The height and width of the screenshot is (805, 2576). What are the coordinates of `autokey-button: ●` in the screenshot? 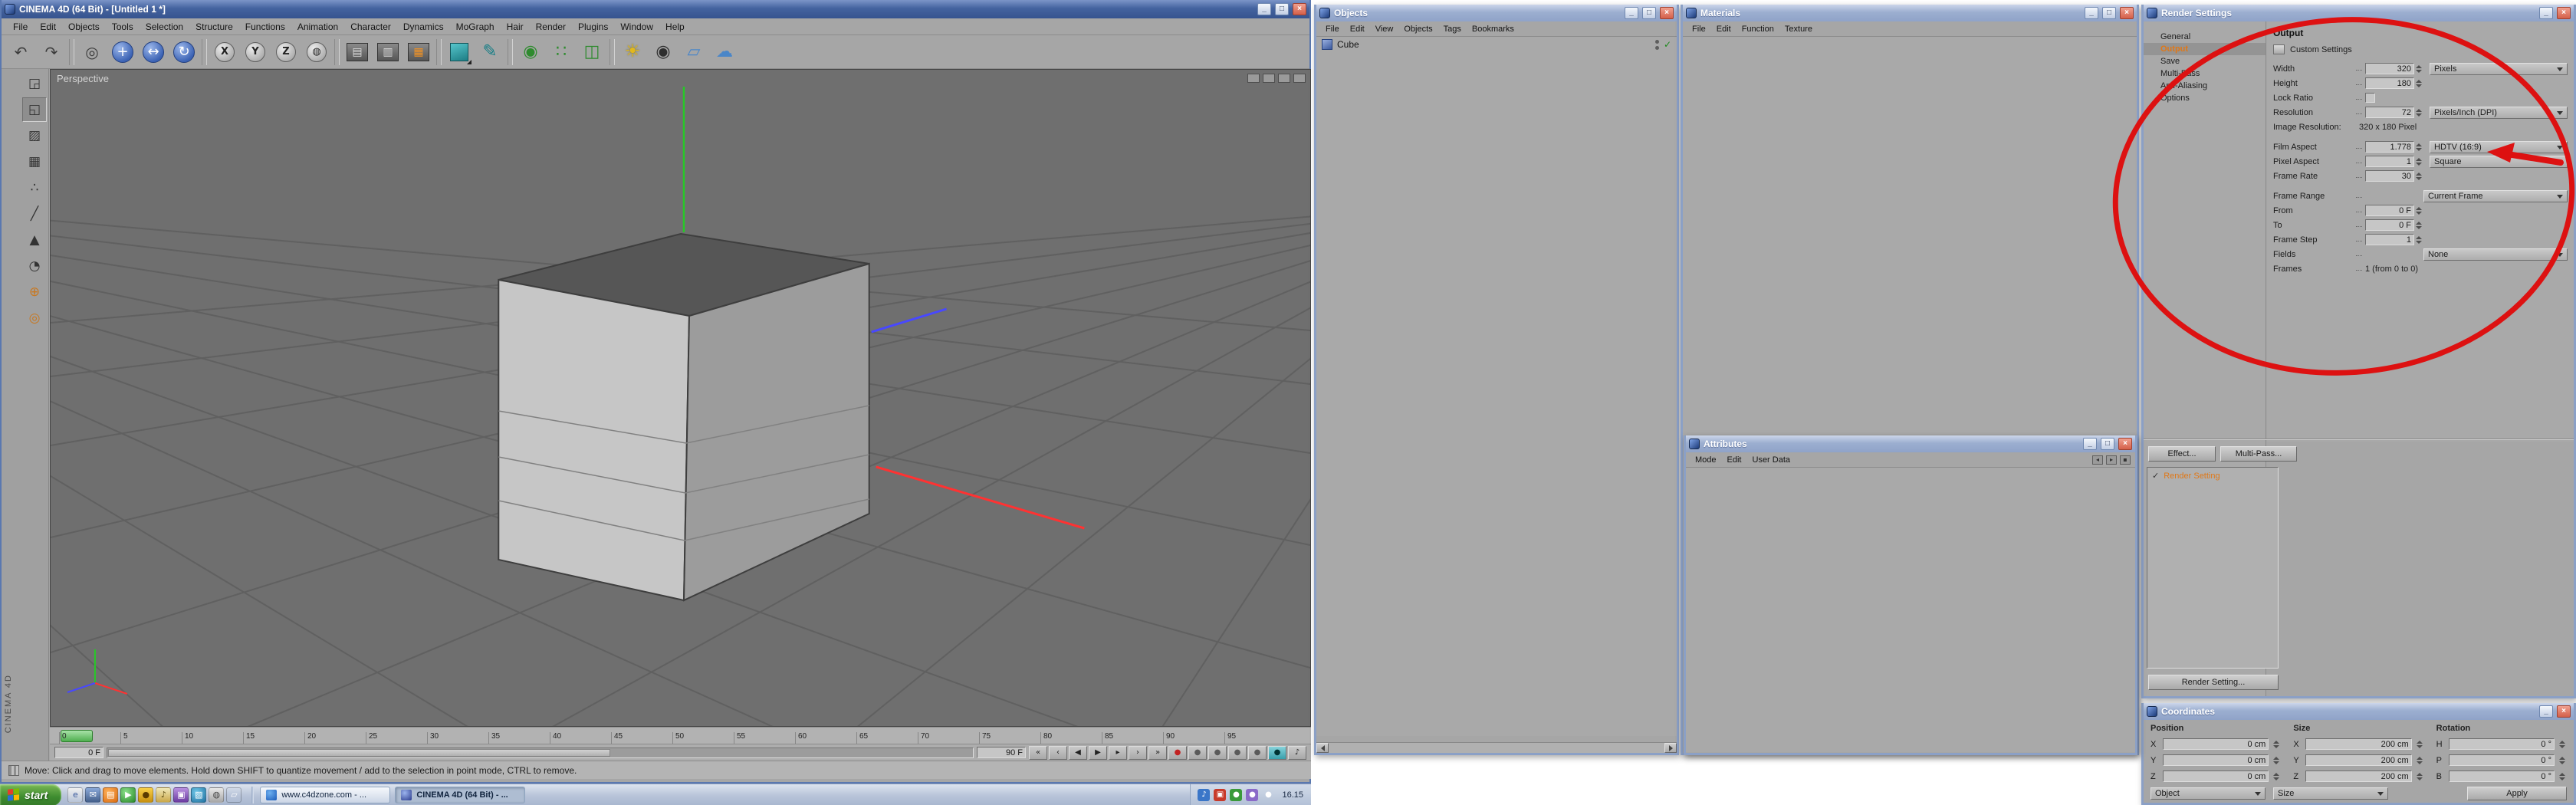 It's located at (1277, 752).